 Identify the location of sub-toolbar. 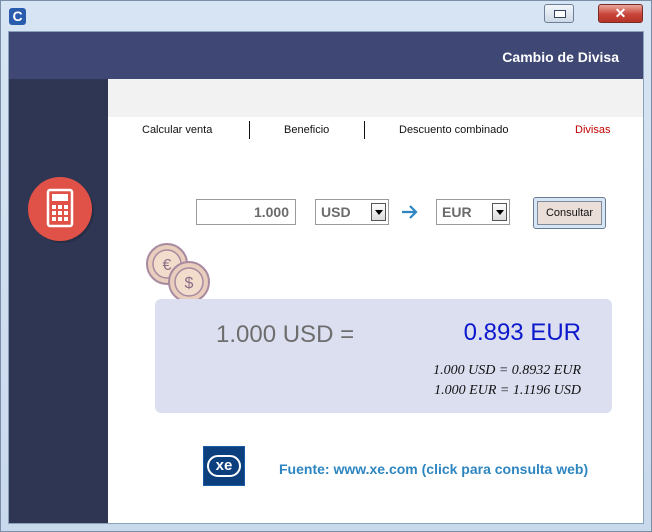
(375, 98).